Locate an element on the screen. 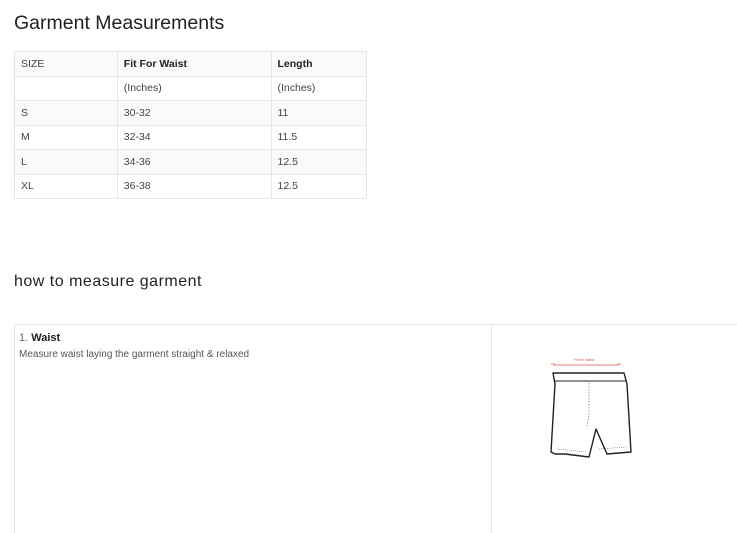 The height and width of the screenshot is (533, 737). table-cell: 36-38 is located at coordinates (194, 186).